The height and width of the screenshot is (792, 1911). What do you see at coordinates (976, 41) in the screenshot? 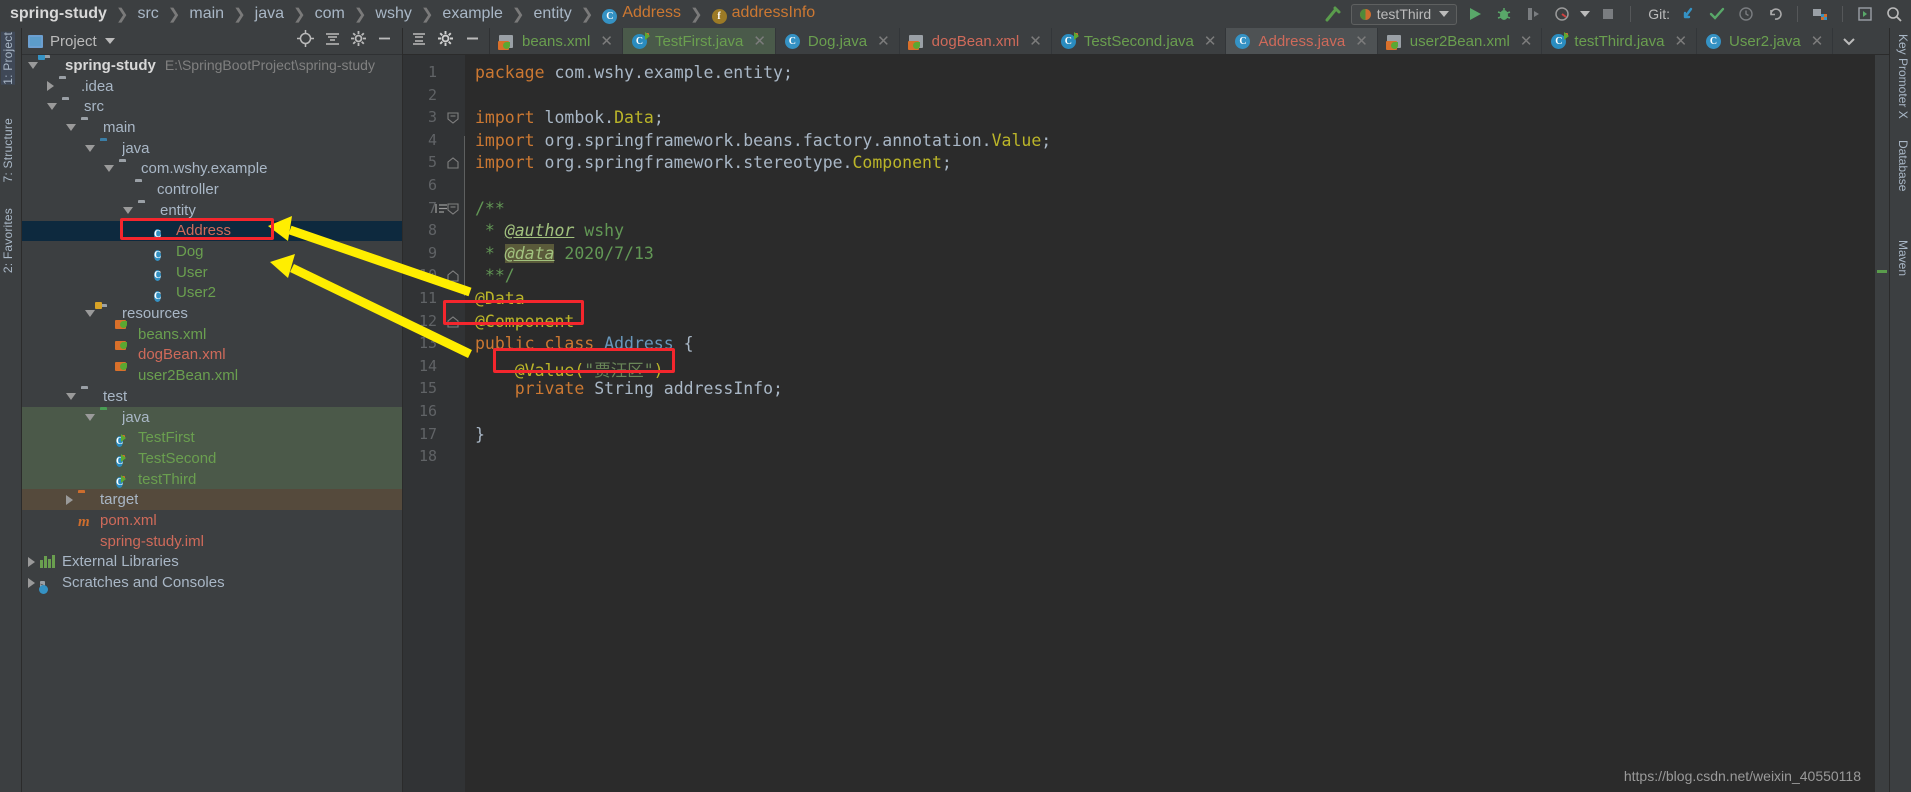
I see `editor-tab-dogbean-xml: dogBean.xml ✕` at bounding box center [976, 41].